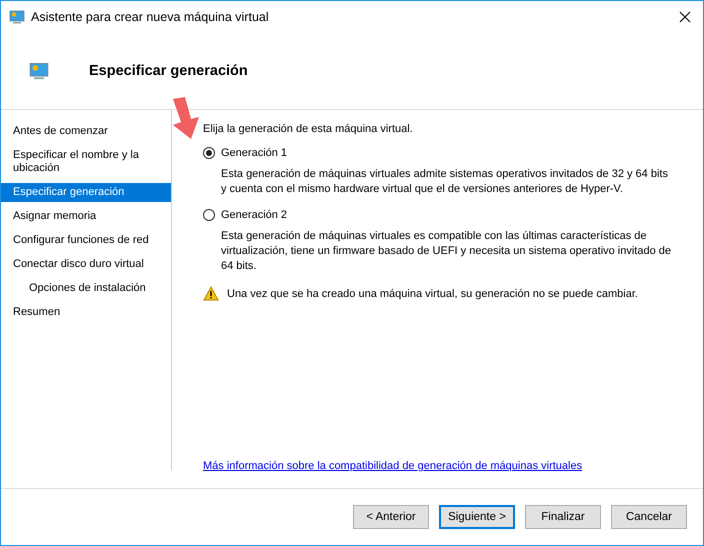 The width and height of the screenshot is (704, 546). I want to click on page-heading: Especificar generación, so click(168, 71).